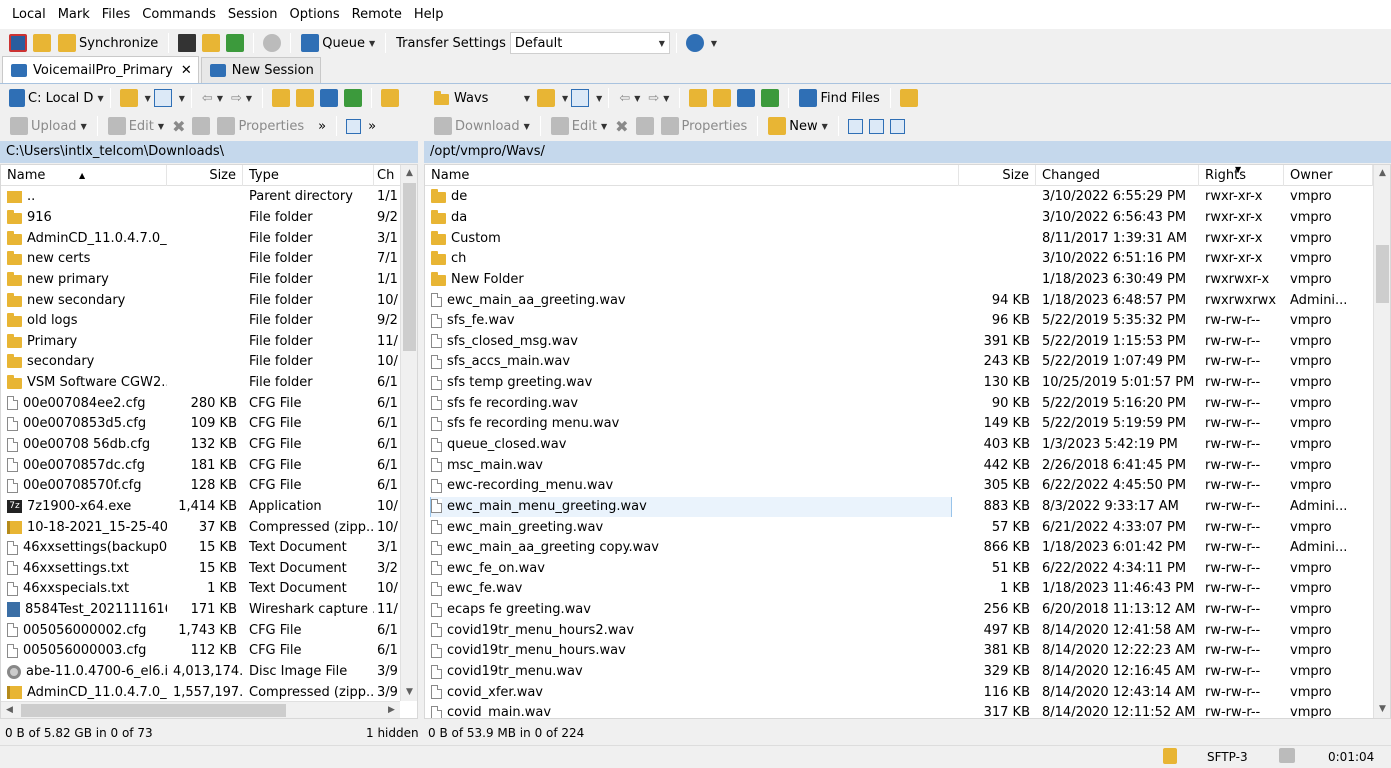 Image resolution: width=1391 pixels, height=768 pixels. What do you see at coordinates (201, 403) in the screenshot?
I see `table-row: 00e007084ee2.cfg 280 KB CFG File 6/1` at bounding box center [201, 403].